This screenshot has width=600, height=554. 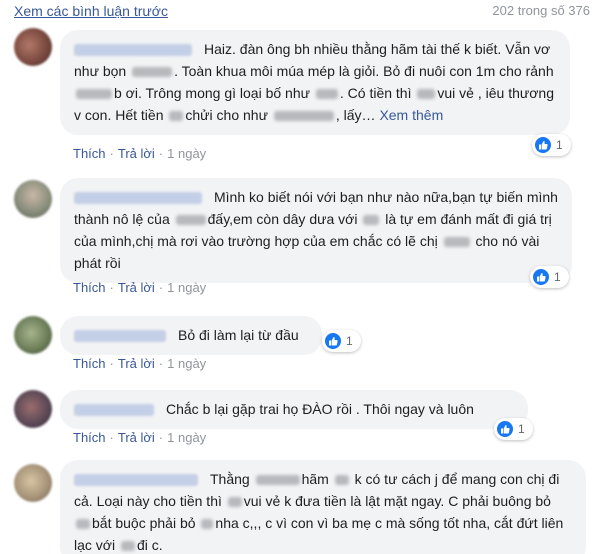 I want to click on comment-bubble: Bỏ đi làm lại từ đầu, so click(x=191, y=335).